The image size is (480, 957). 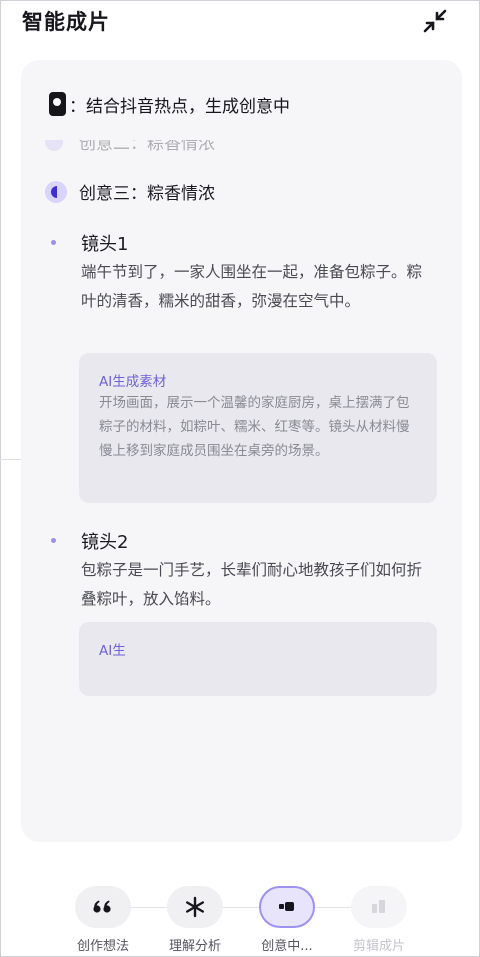 What do you see at coordinates (240, 26) in the screenshot?
I see `header: 智能成片` at bounding box center [240, 26].